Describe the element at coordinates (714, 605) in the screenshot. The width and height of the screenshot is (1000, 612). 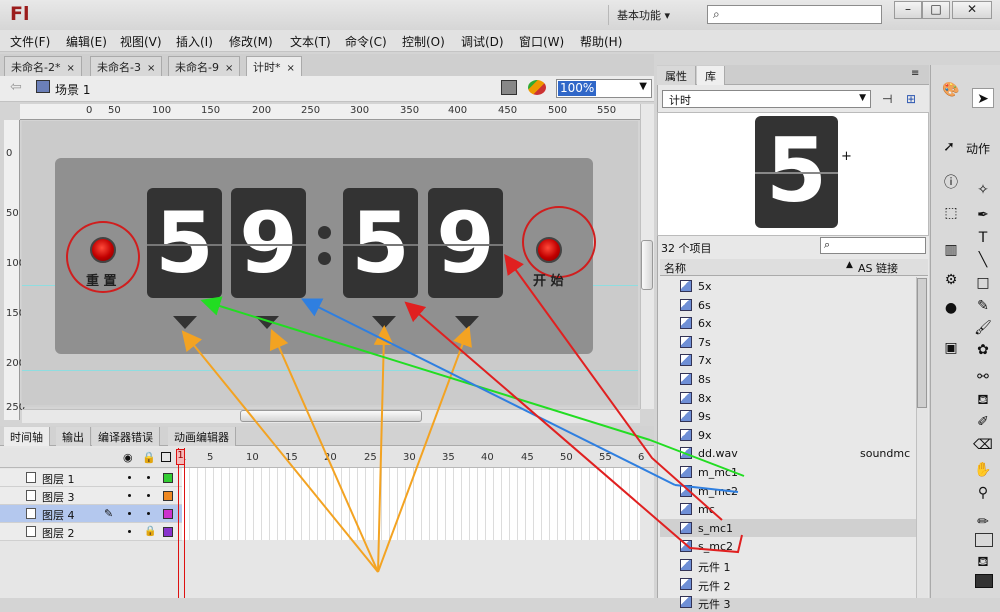
I see `library-item-name: 元件 3` at that location.